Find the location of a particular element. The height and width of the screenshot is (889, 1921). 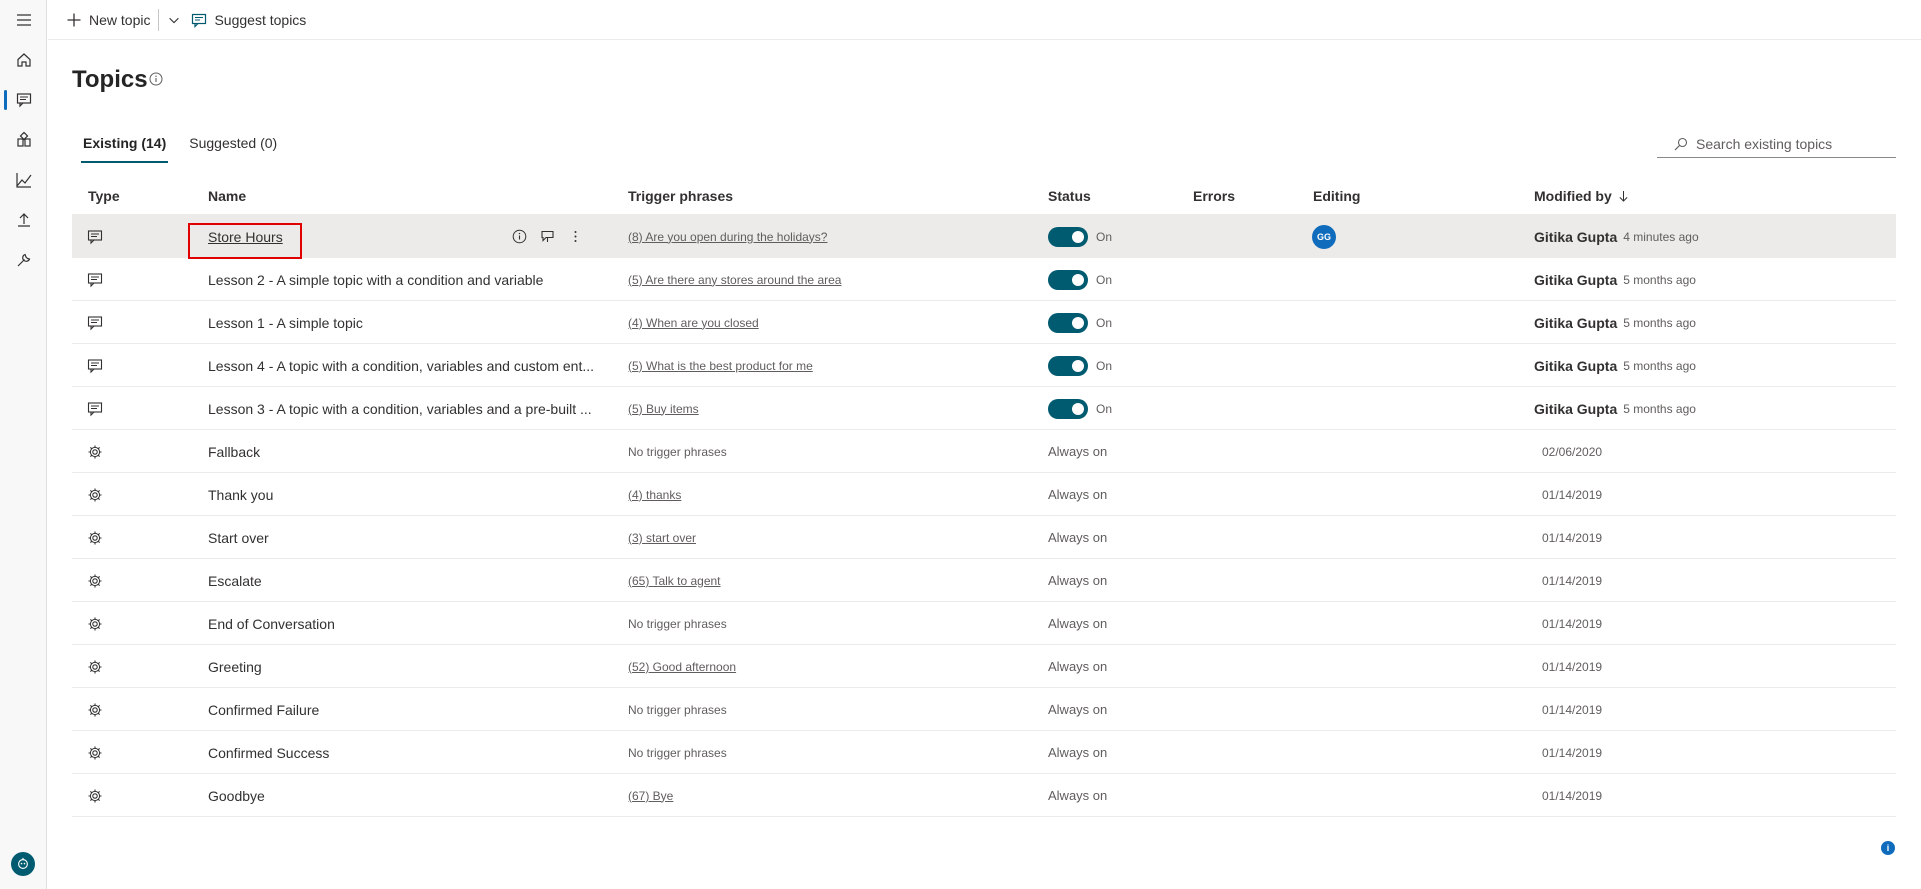

topic-name: End of Conversation is located at coordinates (403, 623).